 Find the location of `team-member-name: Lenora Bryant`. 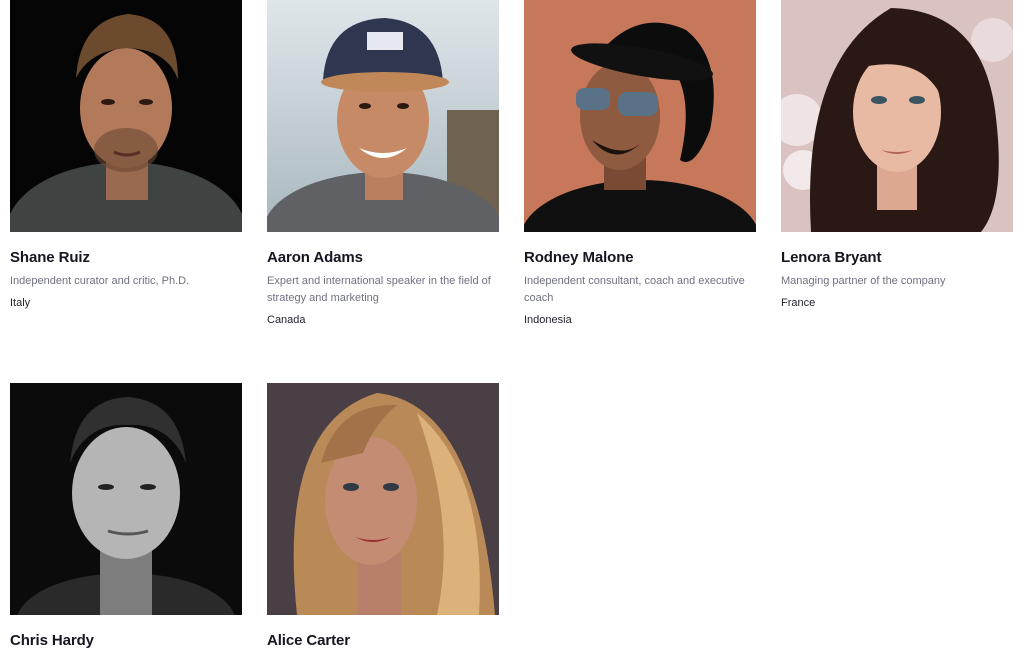

team-member-name: Lenora Bryant is located at coordinates (897, 258).